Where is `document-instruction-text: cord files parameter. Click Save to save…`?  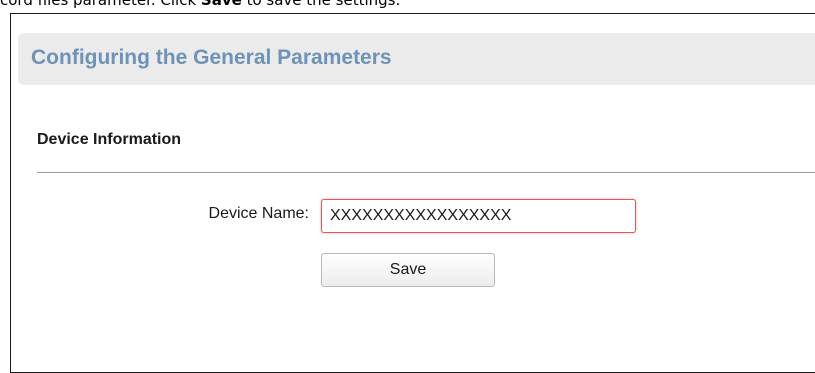
document-instruction-text: cord files parameter. Click Save to save… is located at coordinates (407, 5).